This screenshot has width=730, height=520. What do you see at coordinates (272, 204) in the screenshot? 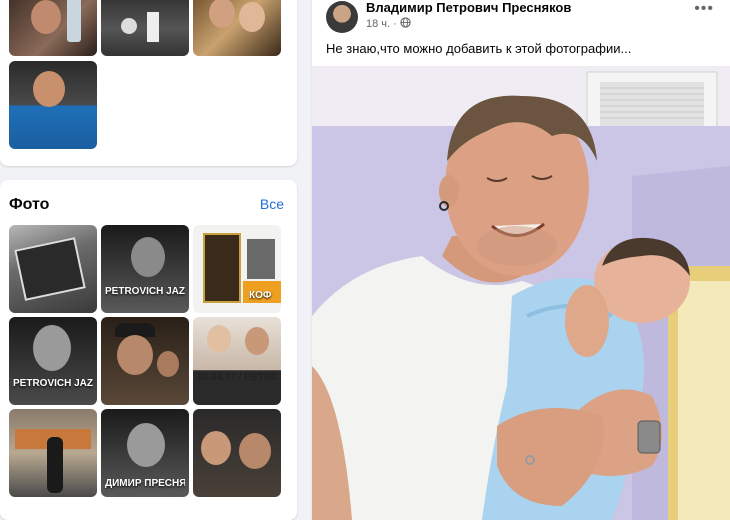
I see `see-all-link: Все` at bounding box center [272, 204].